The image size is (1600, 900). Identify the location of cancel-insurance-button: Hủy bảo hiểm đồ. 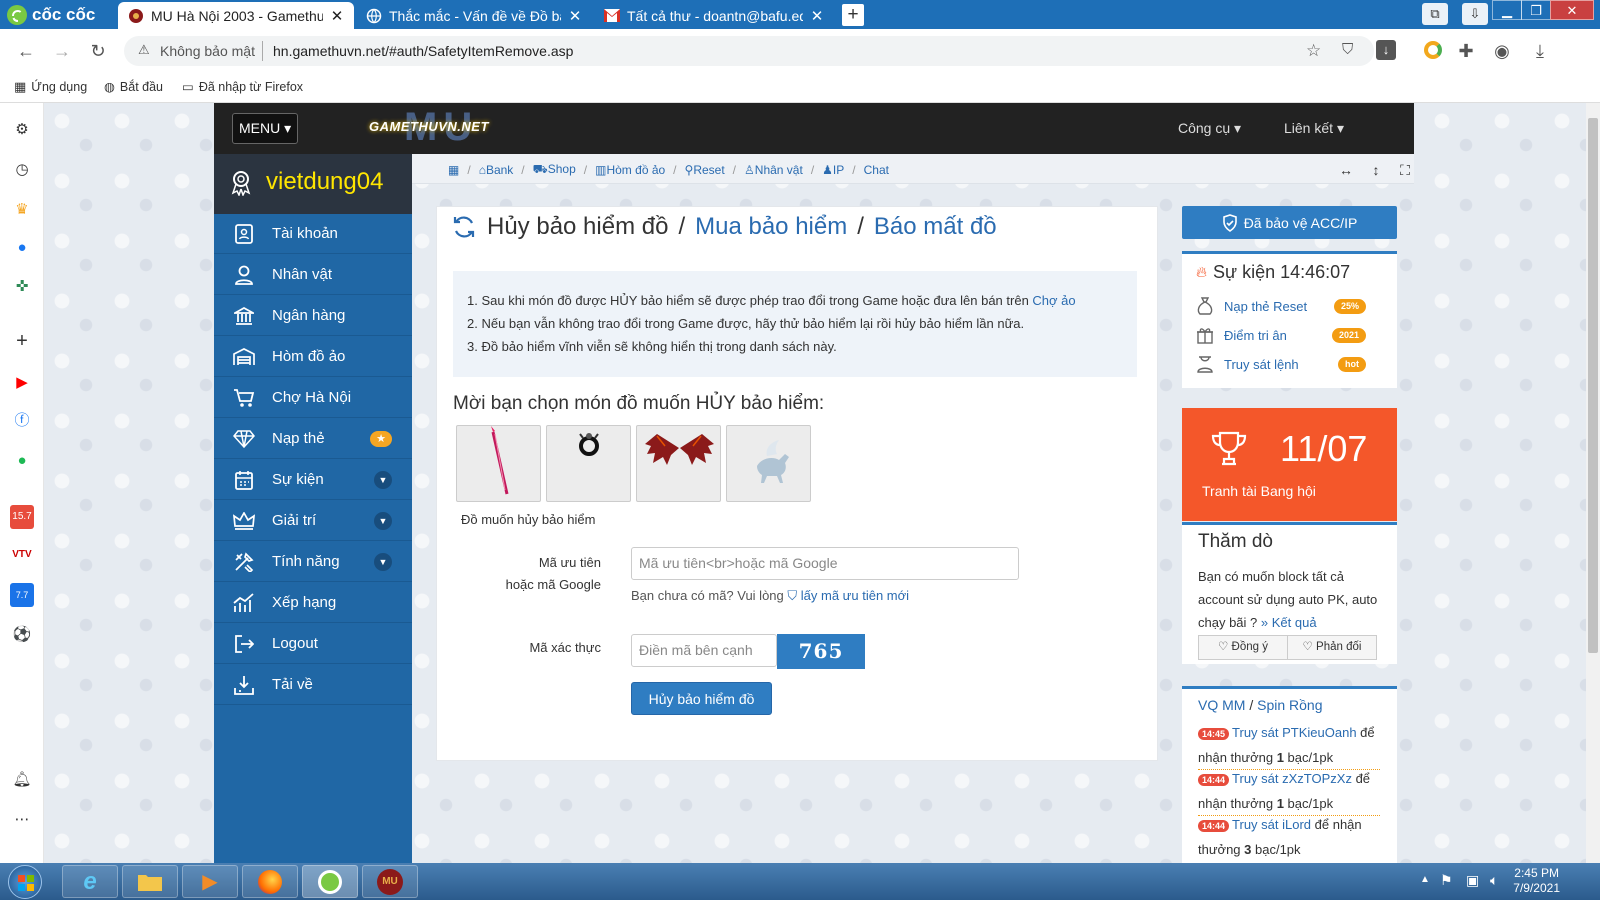
(701, 698).